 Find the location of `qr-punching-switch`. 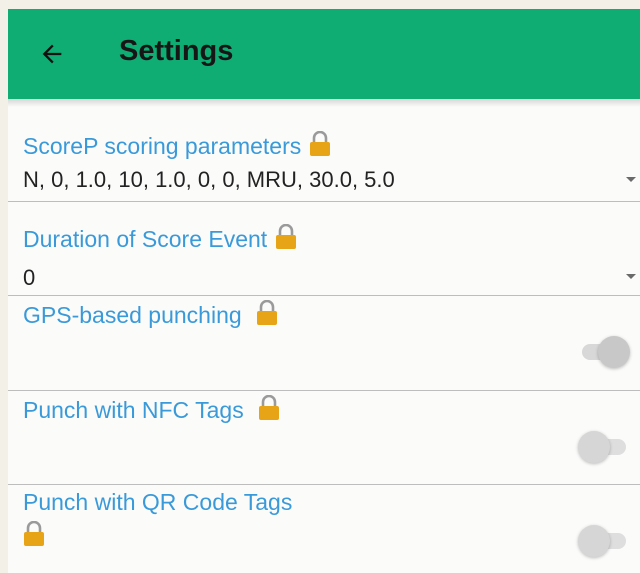

qr-punching-switch is located at coordinates (604, 541).